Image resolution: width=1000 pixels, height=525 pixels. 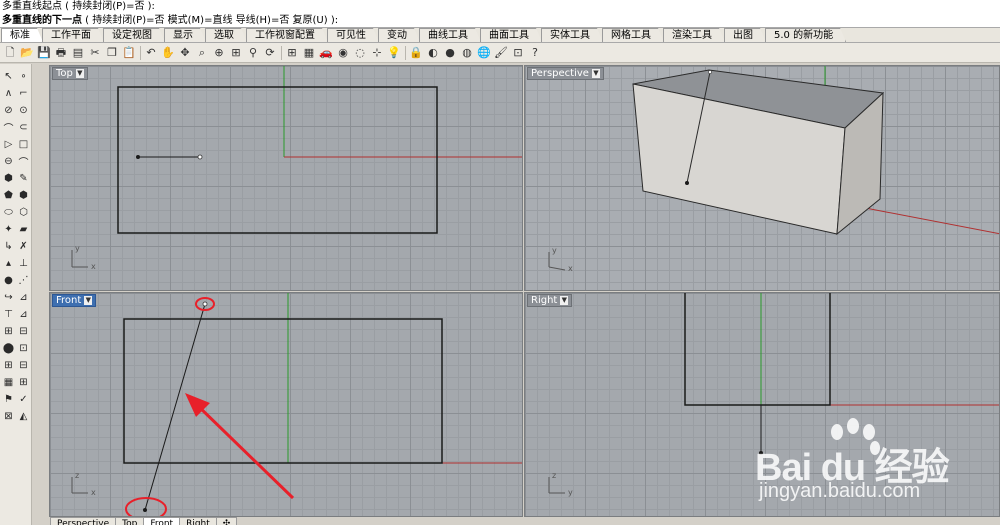 What do you see at coordinates (70, 73) in the screenshot?
I see `viewport-title-top: Top ▼` at bounding box center [70, 73].